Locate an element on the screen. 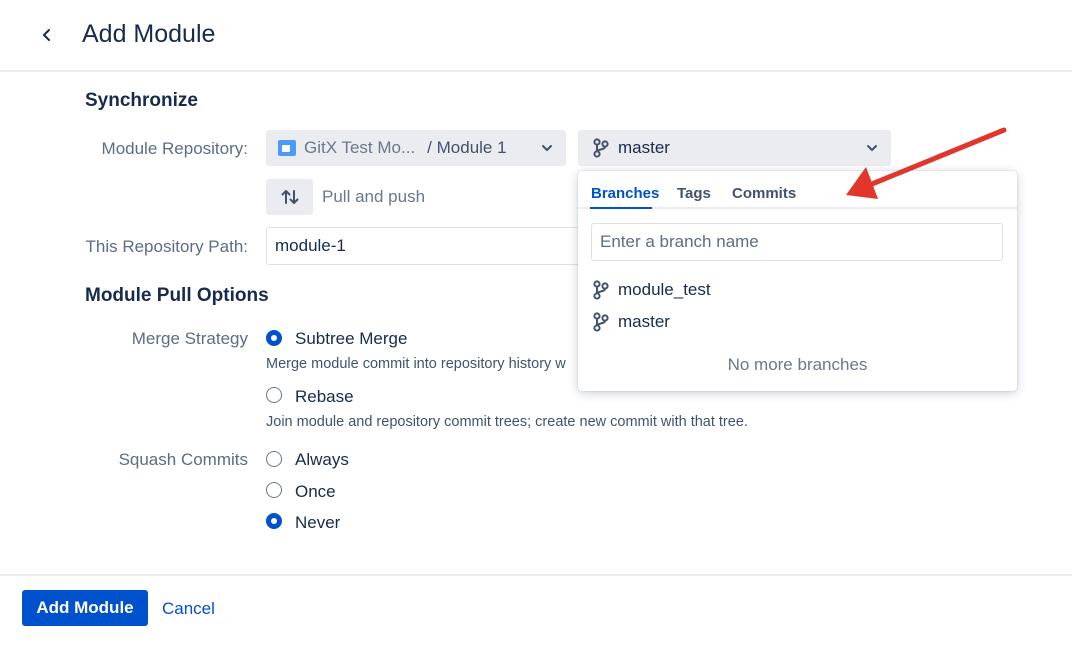 This screenshot has width=1072, height=656. active-tab-indicator is located at coordinates (621, 208).